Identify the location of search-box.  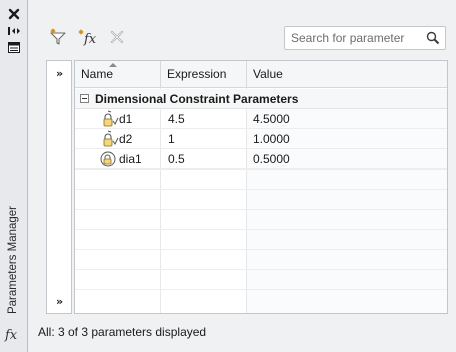
(365, 38).